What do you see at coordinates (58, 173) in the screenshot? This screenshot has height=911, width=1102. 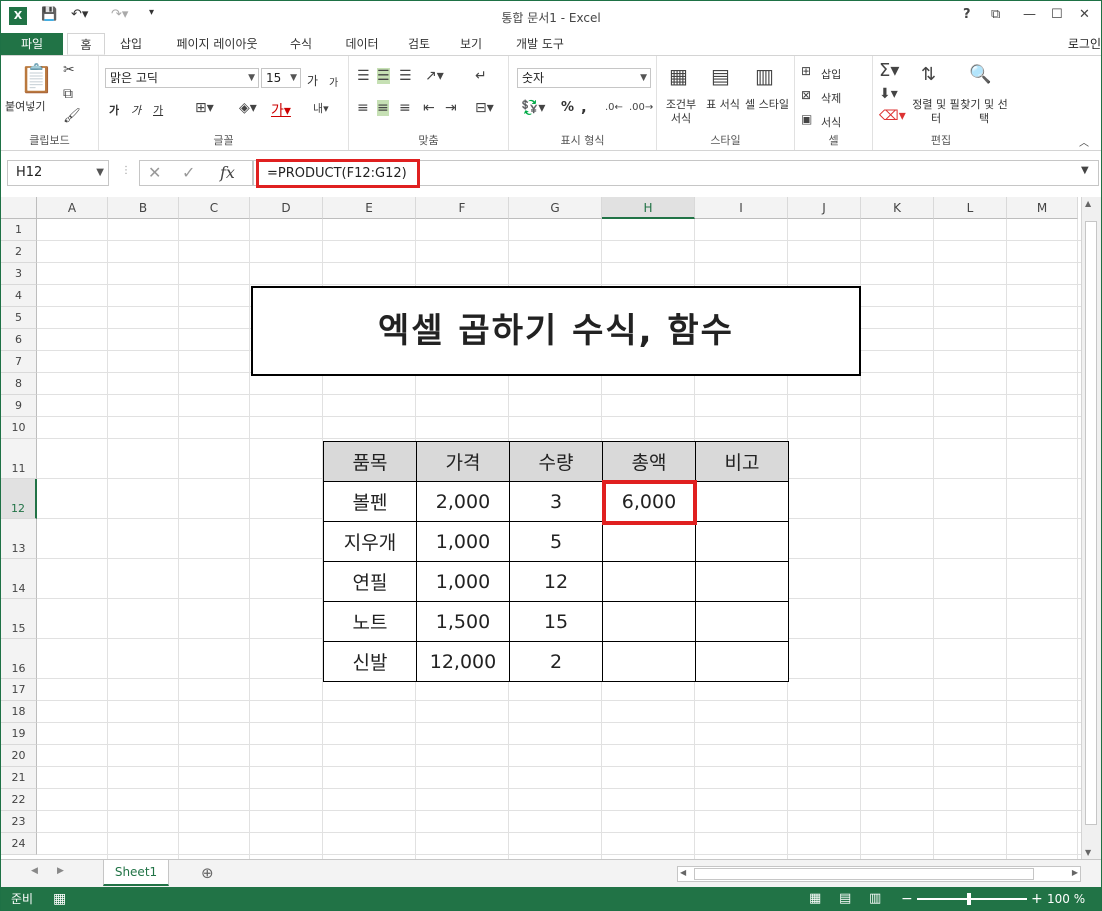 I see `name-box: H12 ▼` at bounding box center [58, 173].